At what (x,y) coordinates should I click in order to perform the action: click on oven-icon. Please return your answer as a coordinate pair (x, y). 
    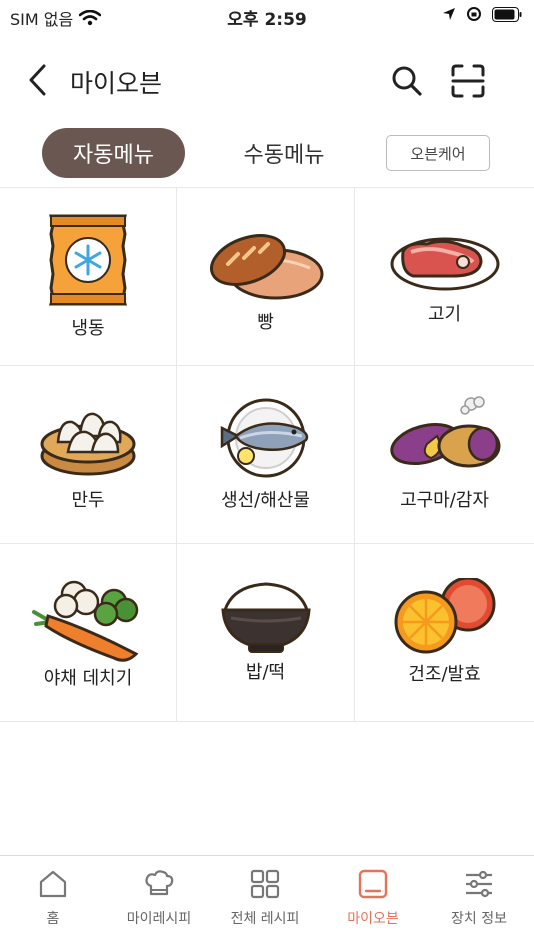
    Looking at the image, I should click on (373, 884).